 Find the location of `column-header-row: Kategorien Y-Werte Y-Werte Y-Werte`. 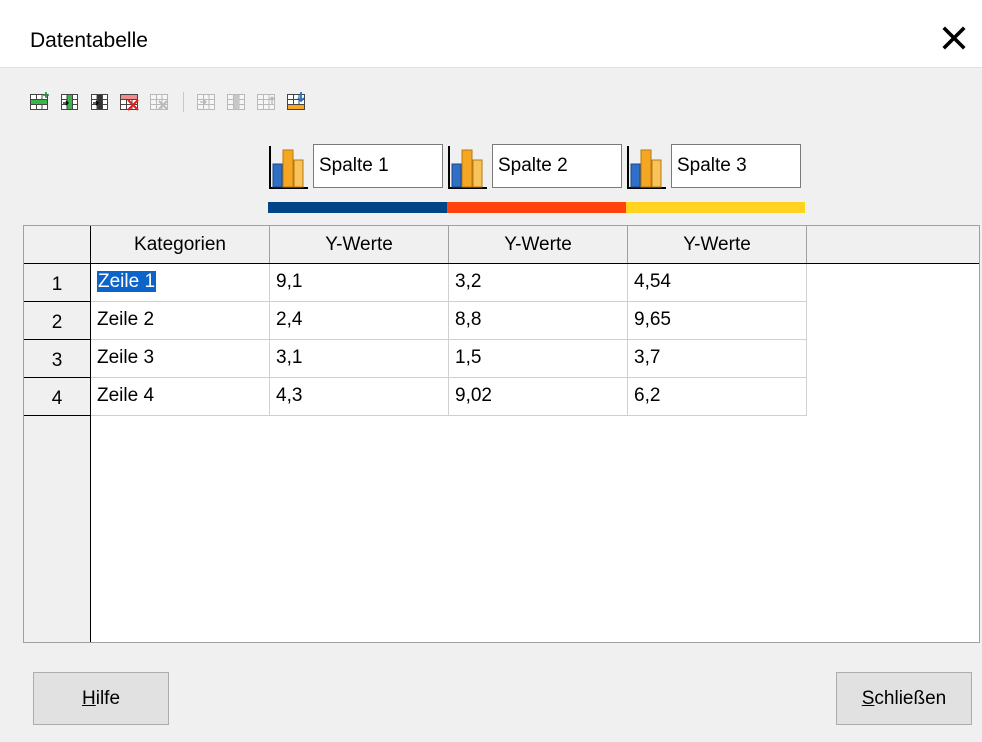

column-header-row: Kategorien Y-Werte Y-Werte Y-Werte is located at coordinates (535, 245).